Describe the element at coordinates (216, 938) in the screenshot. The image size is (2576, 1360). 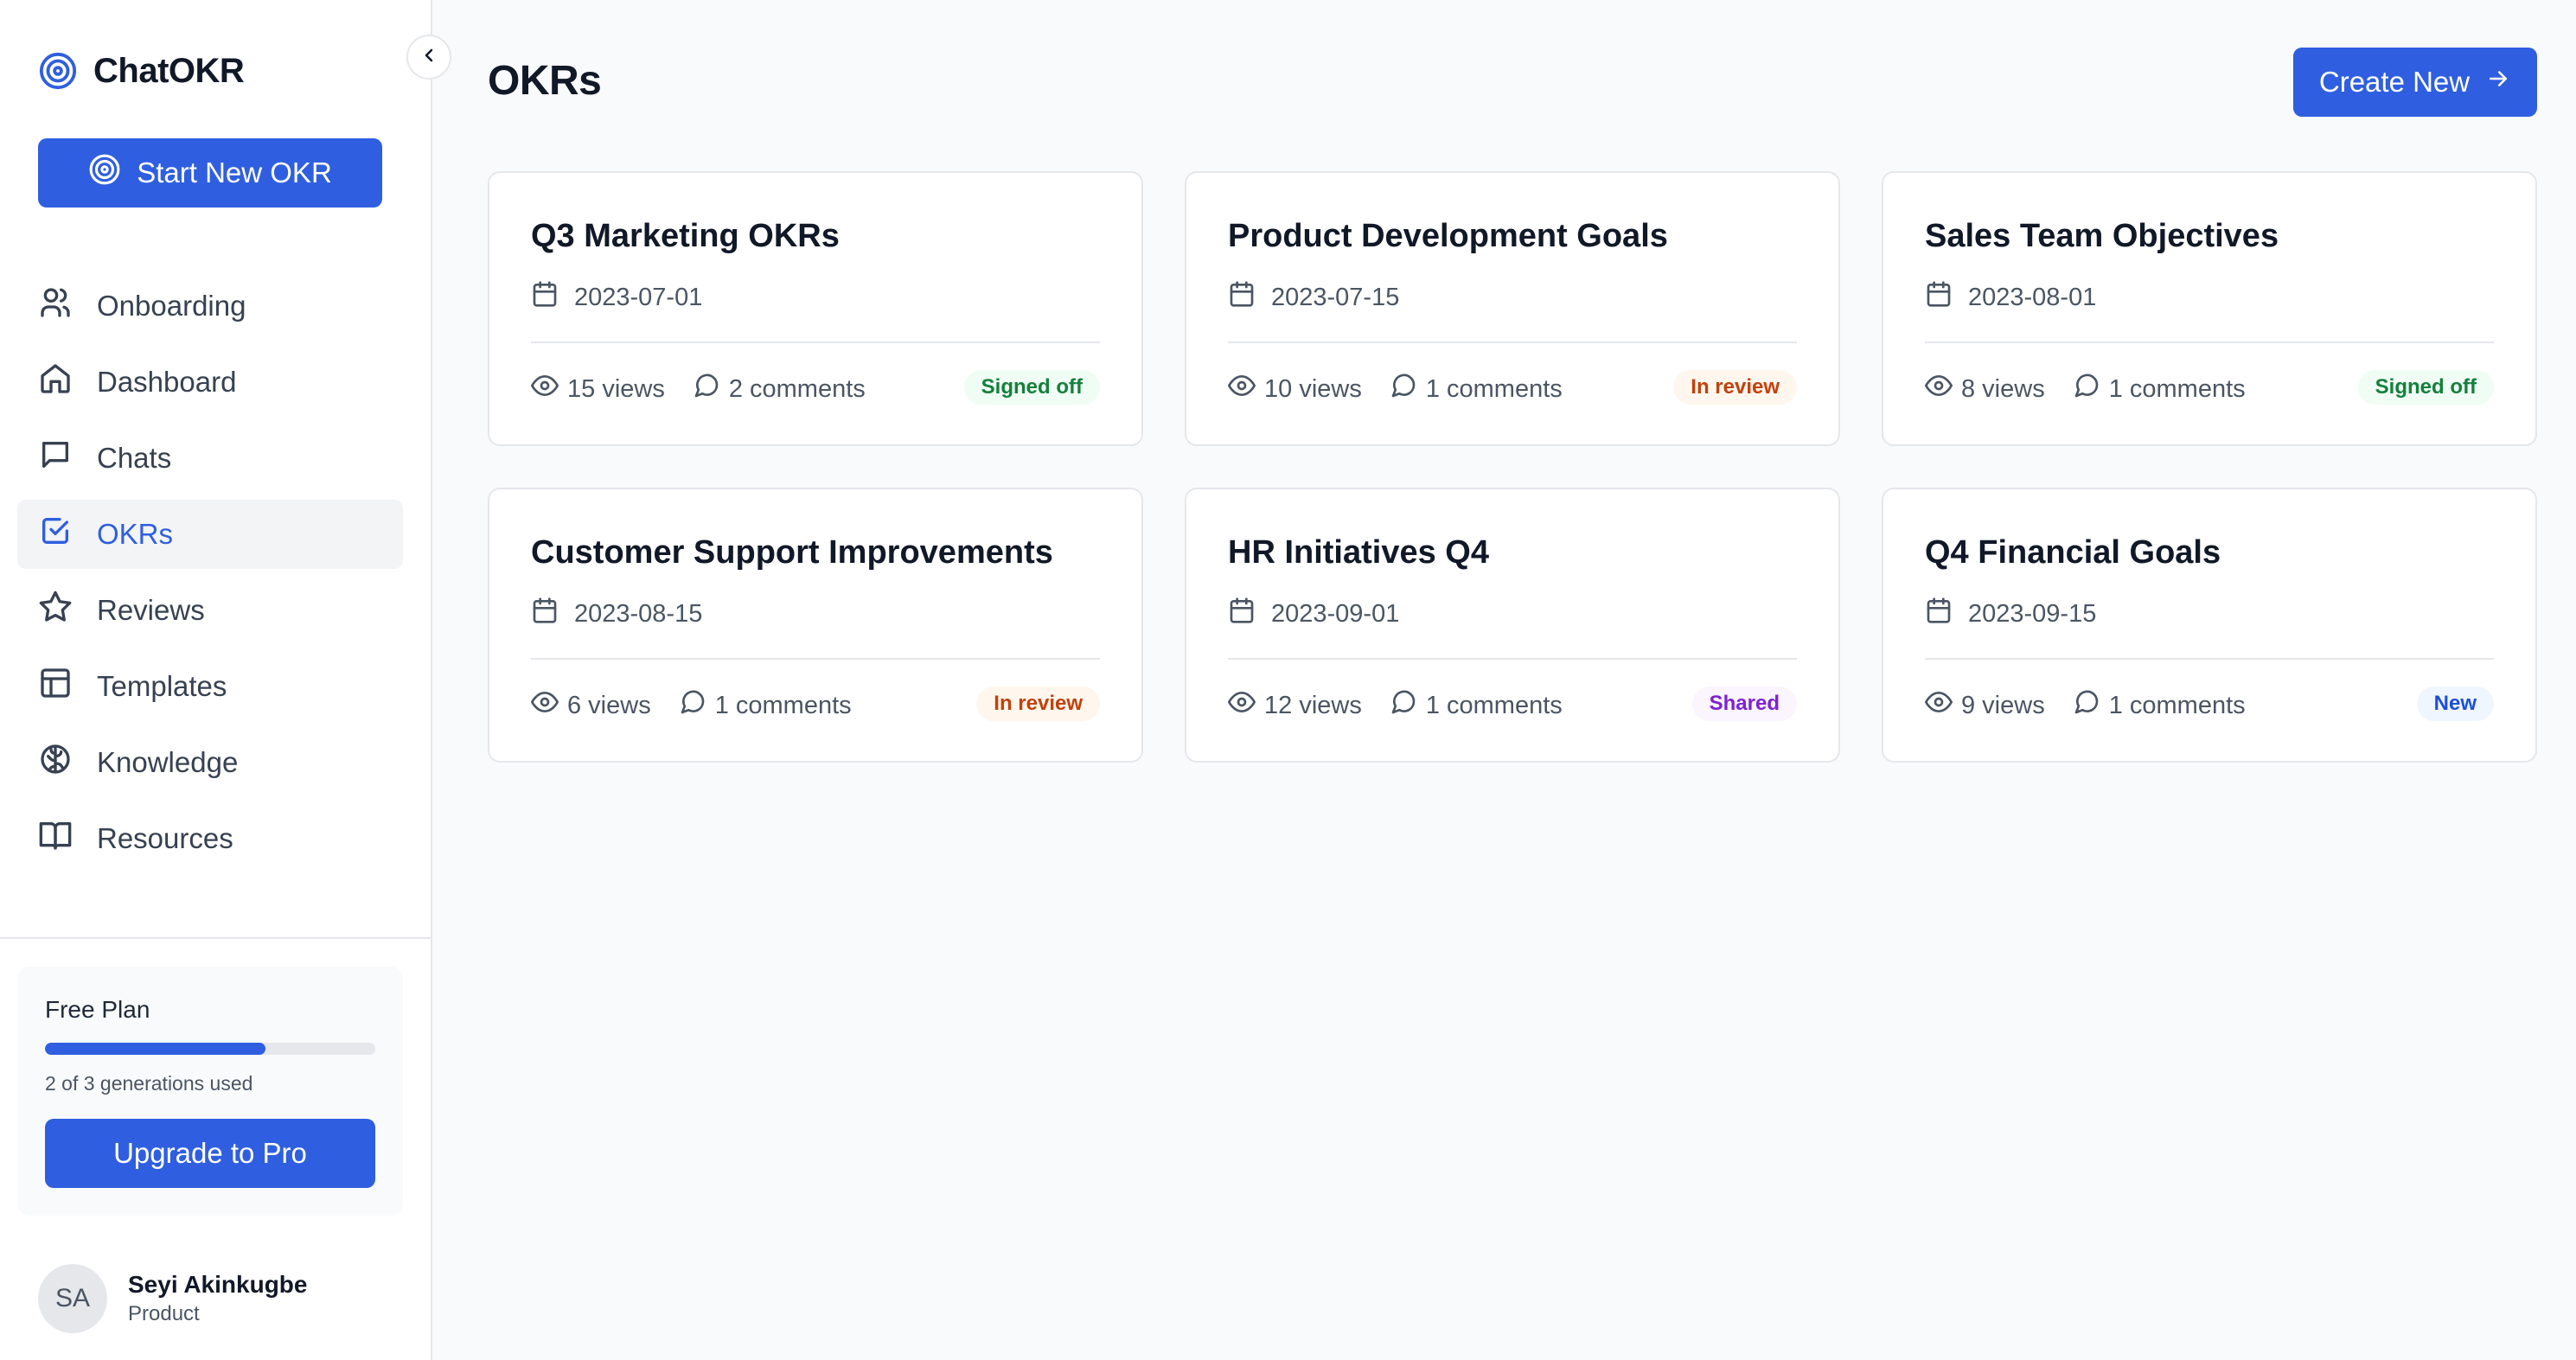
I see `sidebar-divider` at that location.